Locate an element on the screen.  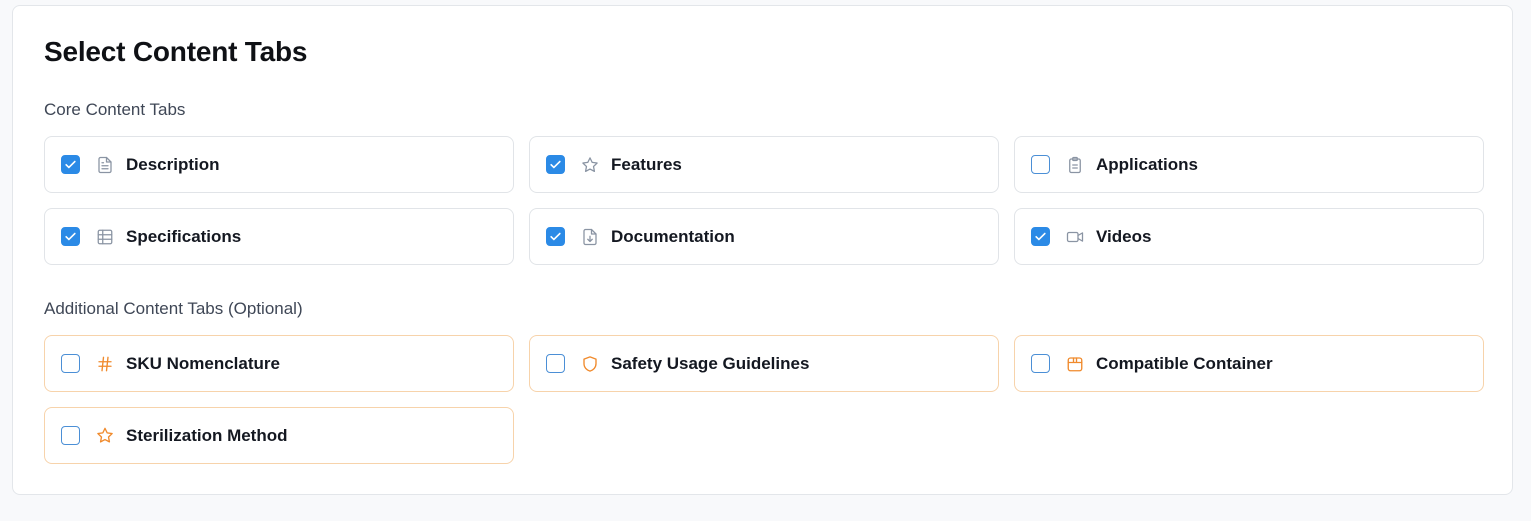
option-label: Applications is located at coordinates (1147, 164).